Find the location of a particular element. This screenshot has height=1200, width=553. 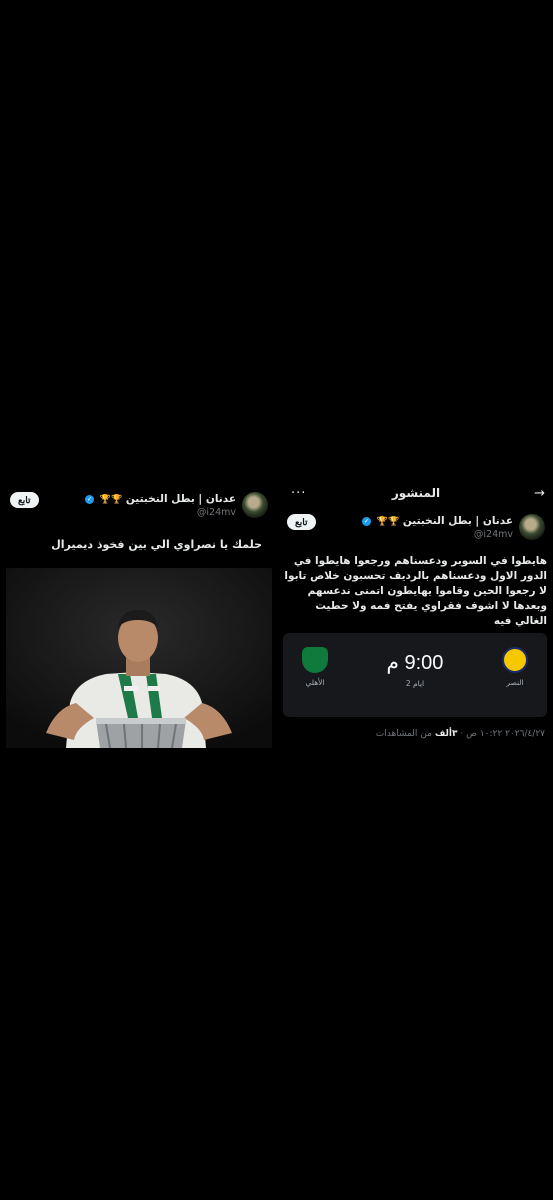

tweet-text: حلمك يا نصراوي الي بين فخوذ ديميرال is located at coordinates (156, 544).